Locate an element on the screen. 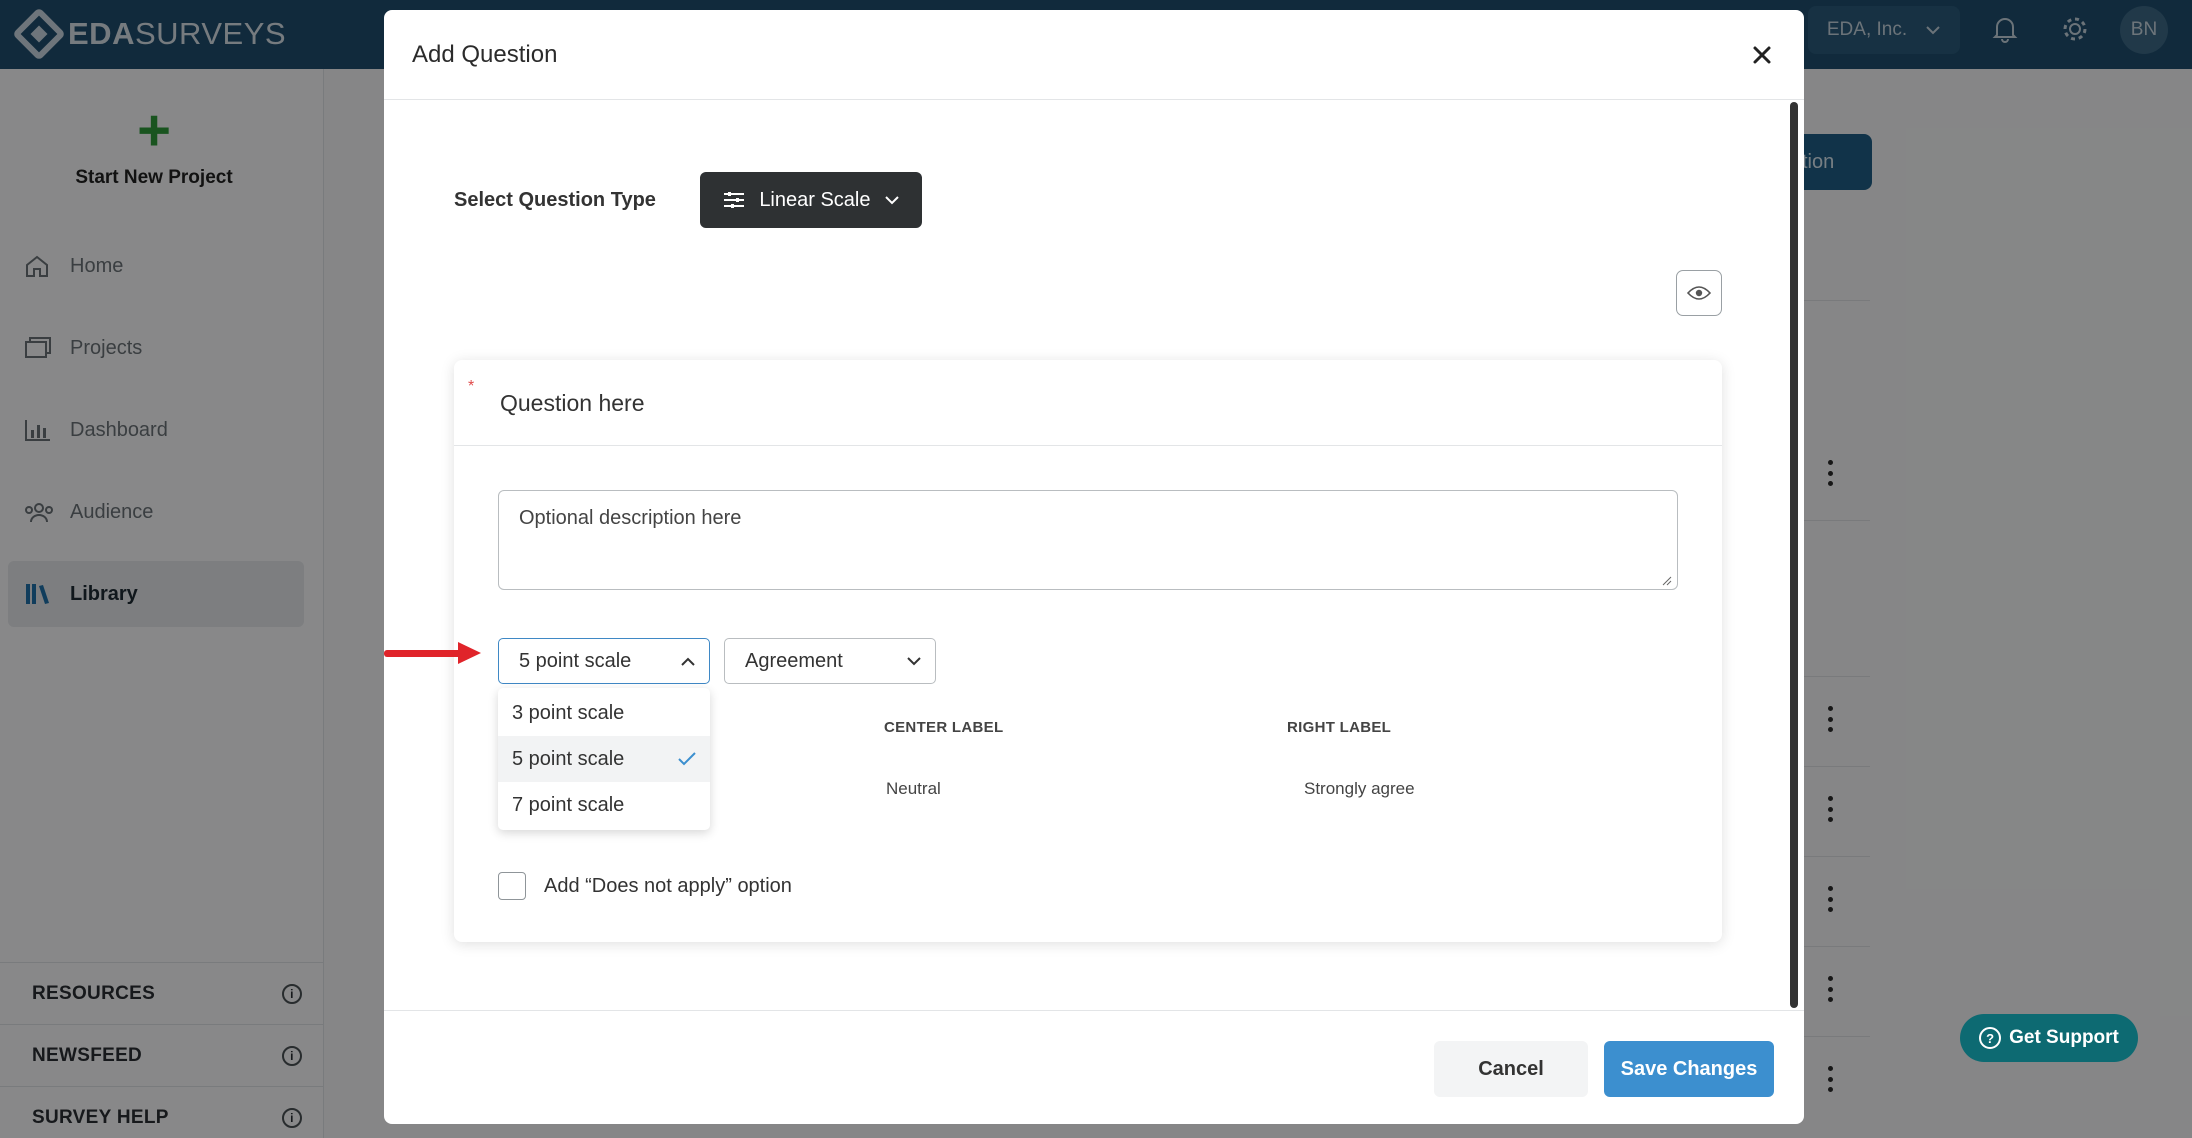 This screenshot has height=1138, width=2192. modal-title: Add Question is located at coordinates (485, 54).